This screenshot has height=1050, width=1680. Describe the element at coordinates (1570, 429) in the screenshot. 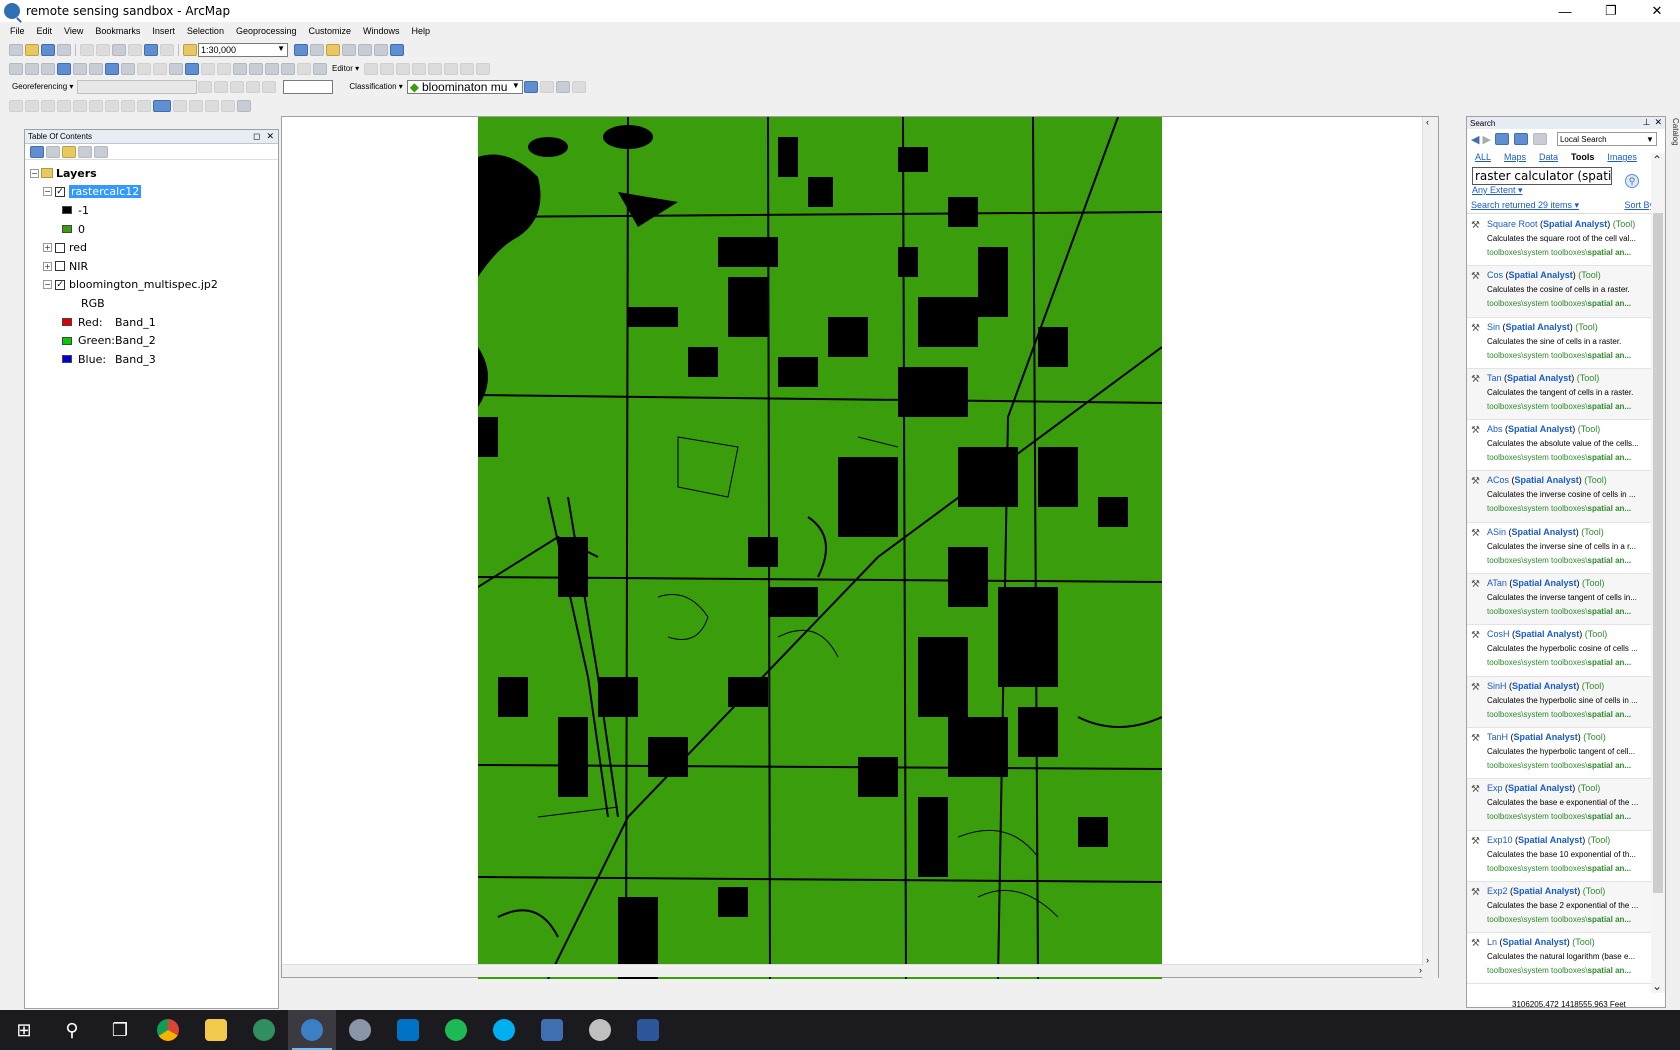

I see `result-title: Abs (Spatial Analyst) (Tool)` at that location.